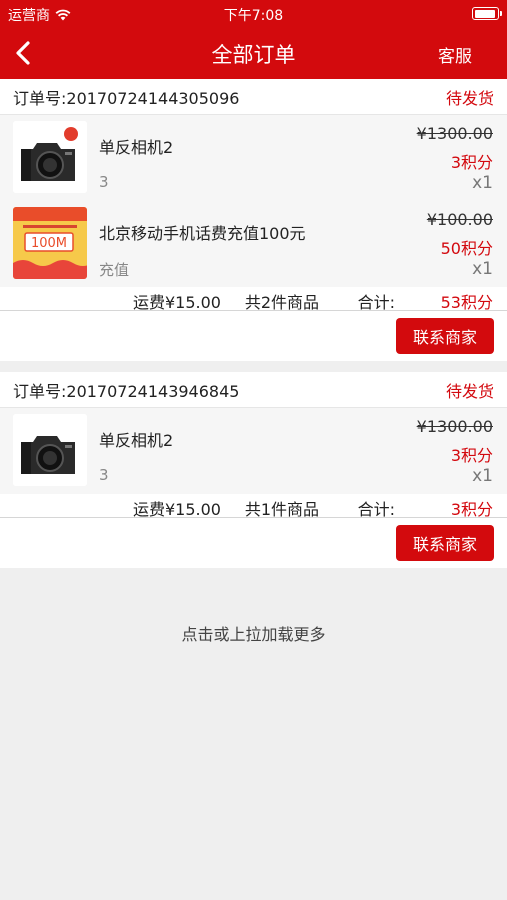 This screenshot has height=900, width=507. What do you see at coordinates (253, 390) in the screenshot?
I see `order-header: 订单号:20170724143946845 待发货` at bounding box center [253, 390].